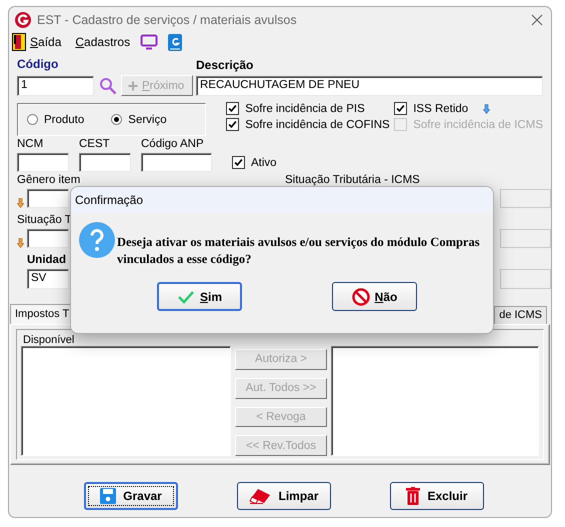  Describe the element at coordinates (175, 42) in the screenshot. I see `book-icon` at that location.